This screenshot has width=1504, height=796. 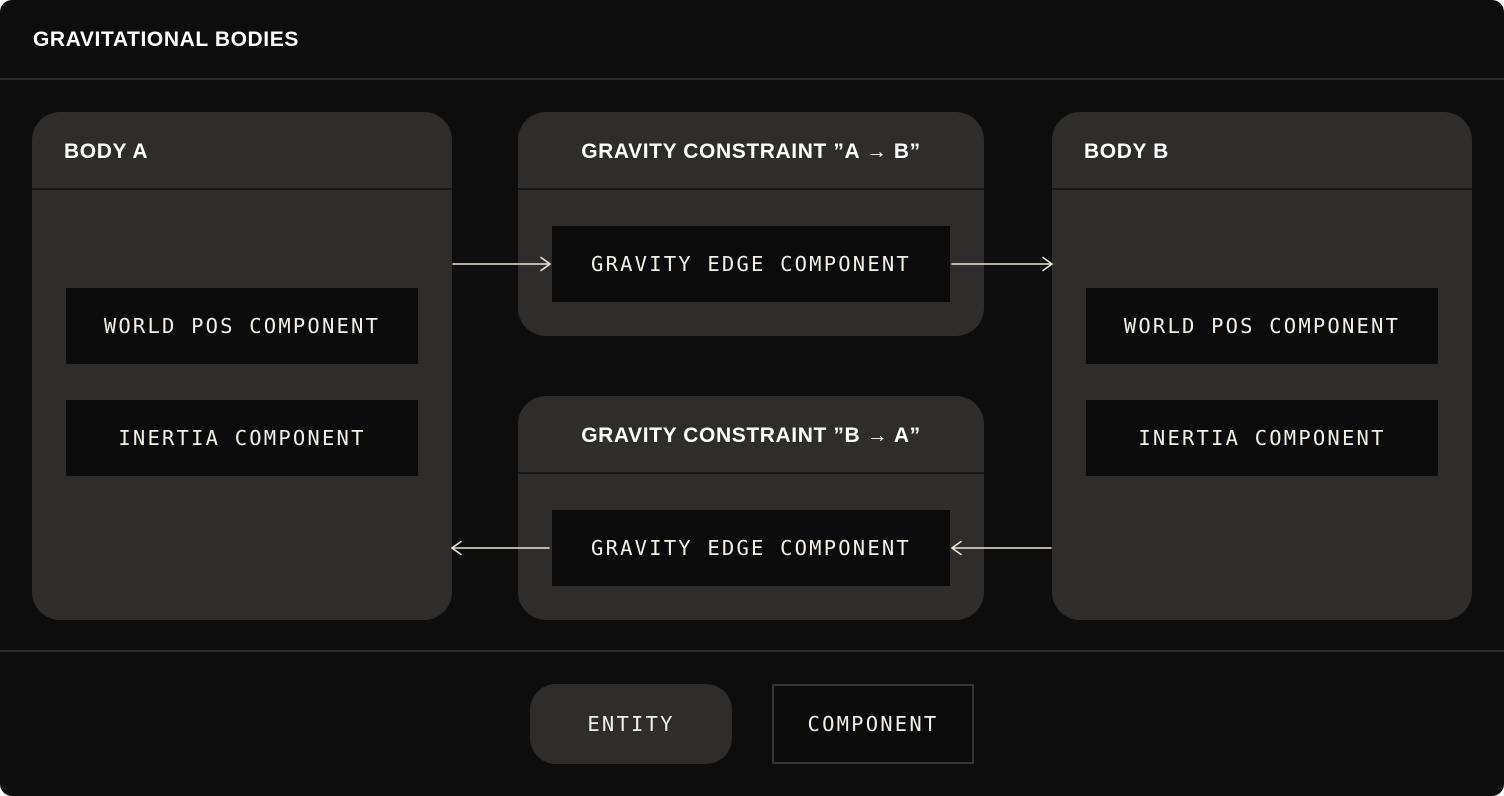 What do you see at coordinates (1126, 151) in the screenshot?
I see `body-b-title: BODY B` at bounding box center [1126, 151].